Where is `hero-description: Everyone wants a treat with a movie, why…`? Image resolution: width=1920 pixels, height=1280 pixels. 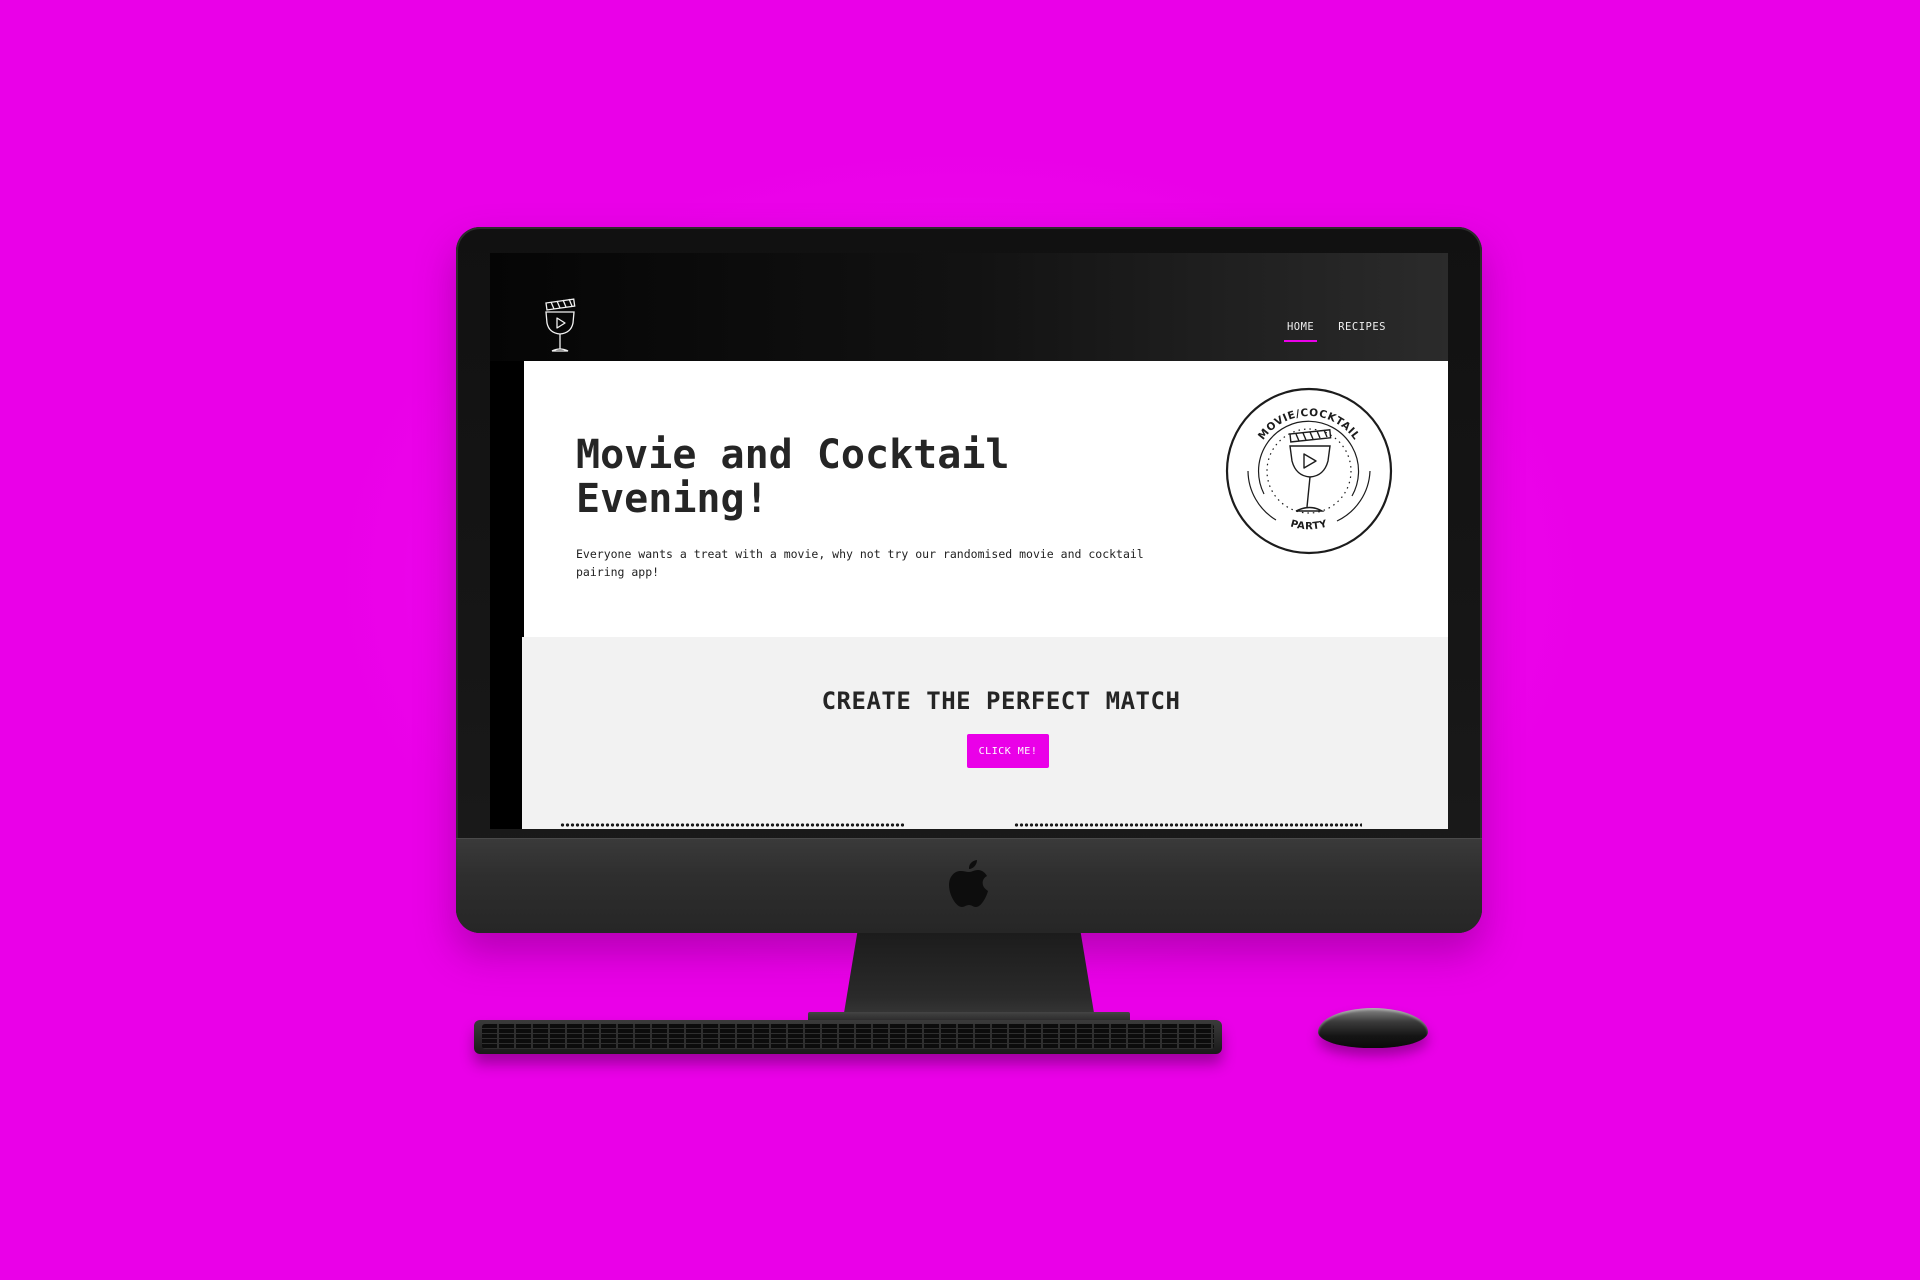 hero-description: Everyone wants a treat with a movie, why… is located at coordinates (860, 563).